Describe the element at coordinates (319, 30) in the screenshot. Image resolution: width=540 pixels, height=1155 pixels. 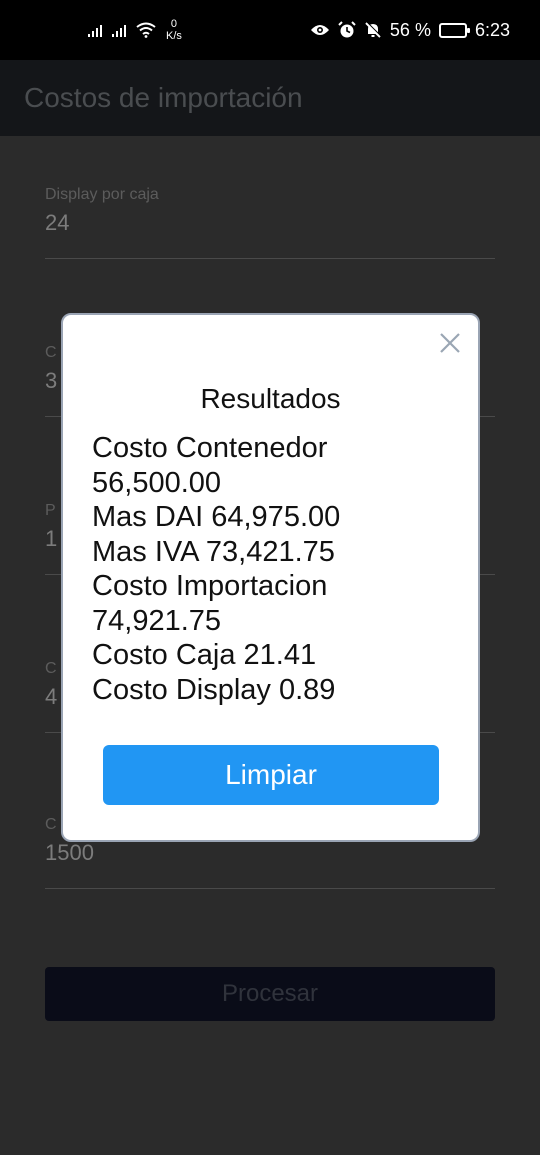
I see `eye-icon` at that location.